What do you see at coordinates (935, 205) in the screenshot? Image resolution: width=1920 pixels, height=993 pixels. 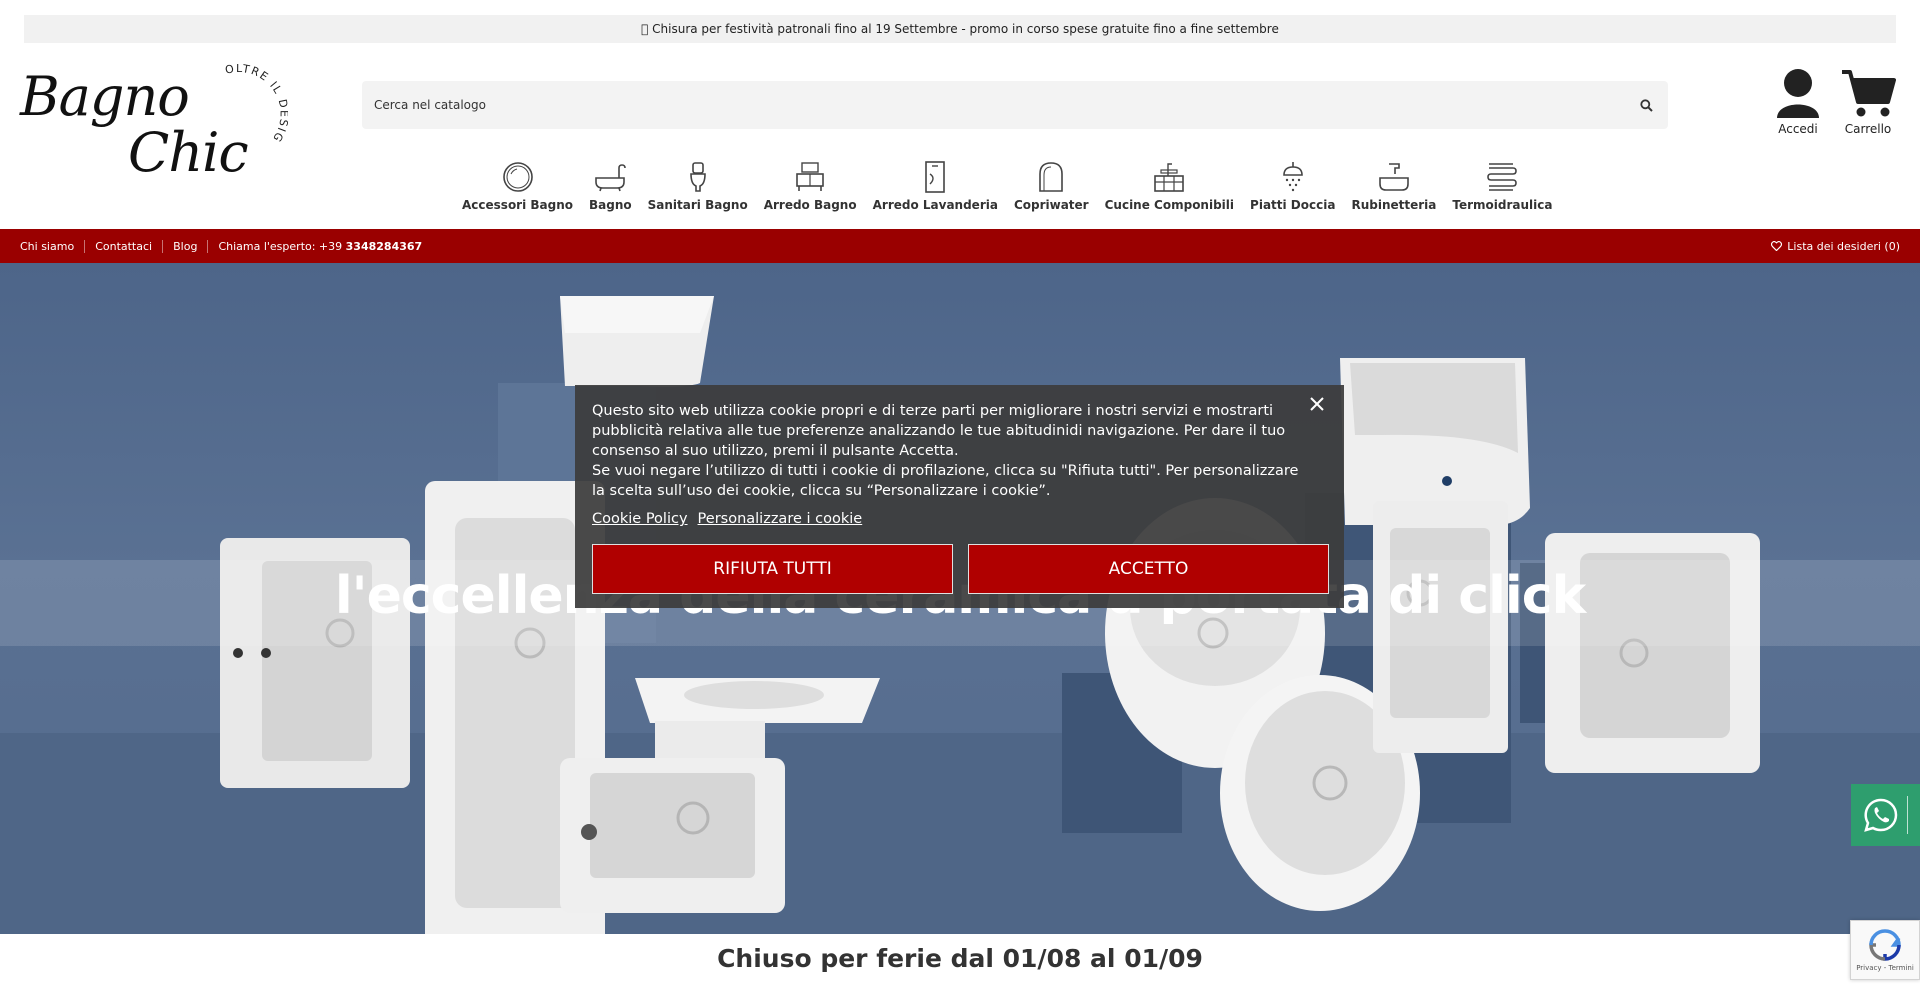 I see `category-label: Arredo Lavanderia` at bounding box center [935, 205].